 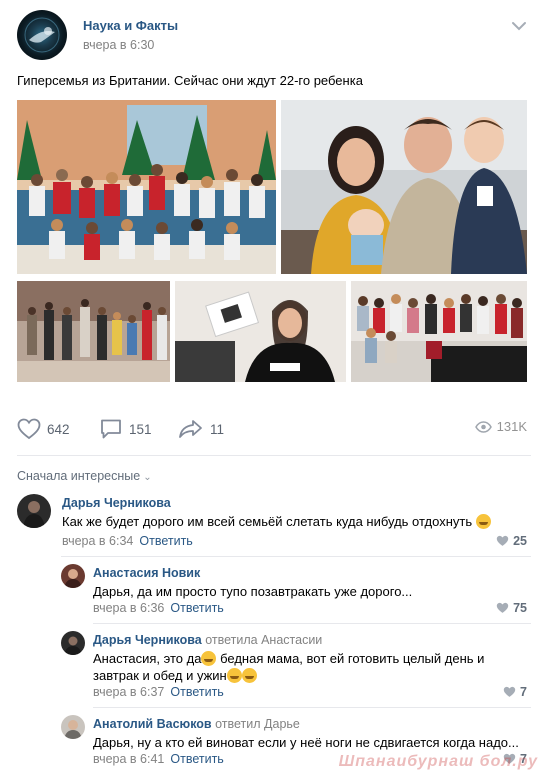 What do you see at coordinates (217, 429) in the screenshot?
I see `share-count: 11` at bounding box center [217, 429].